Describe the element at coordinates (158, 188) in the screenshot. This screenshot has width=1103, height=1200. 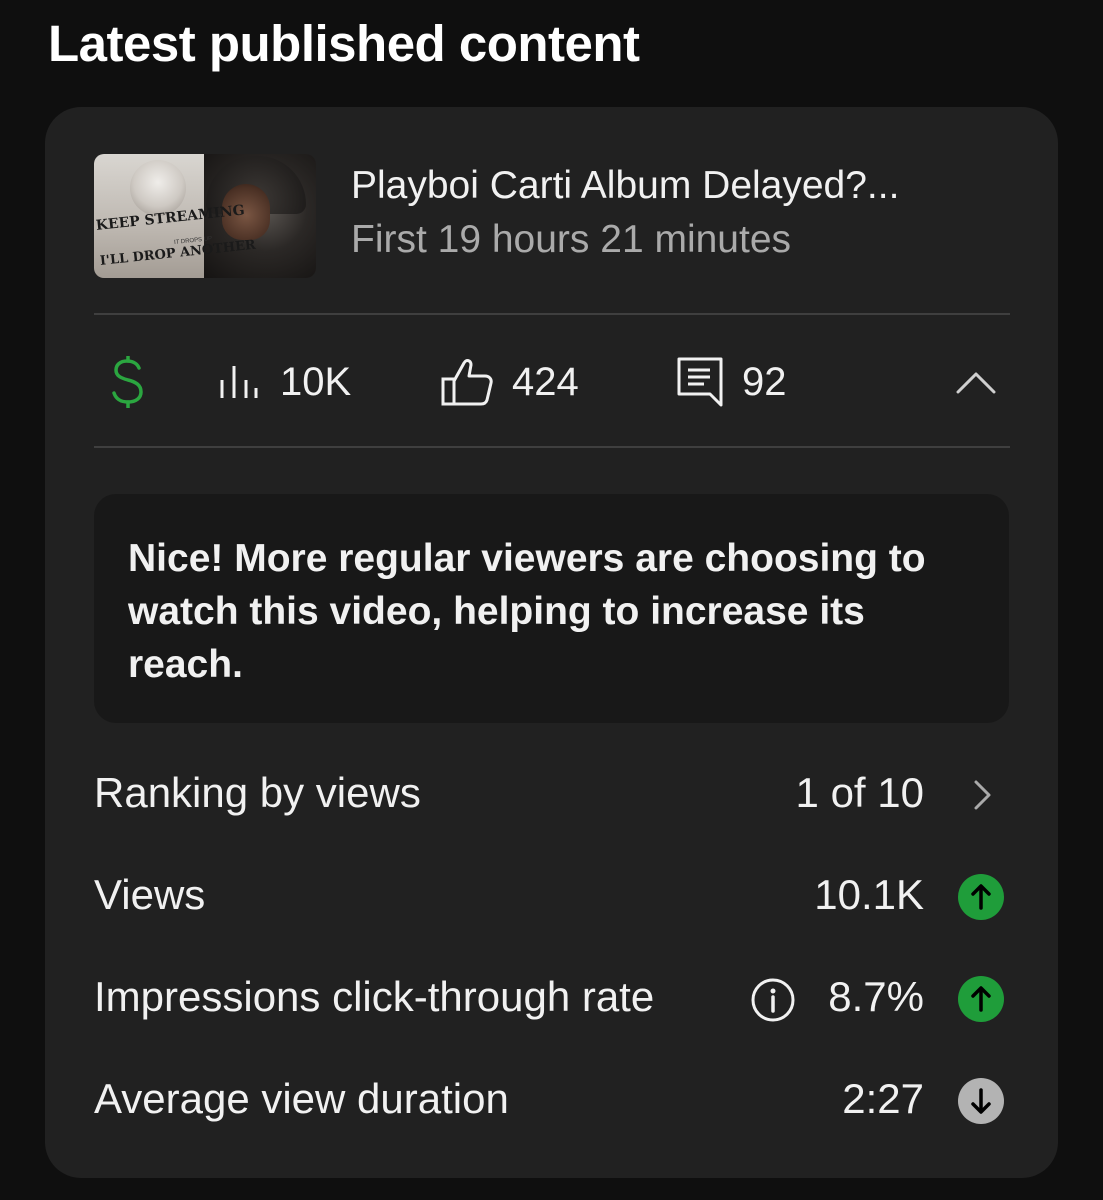
I see `thumbnail-graphic` at that location.